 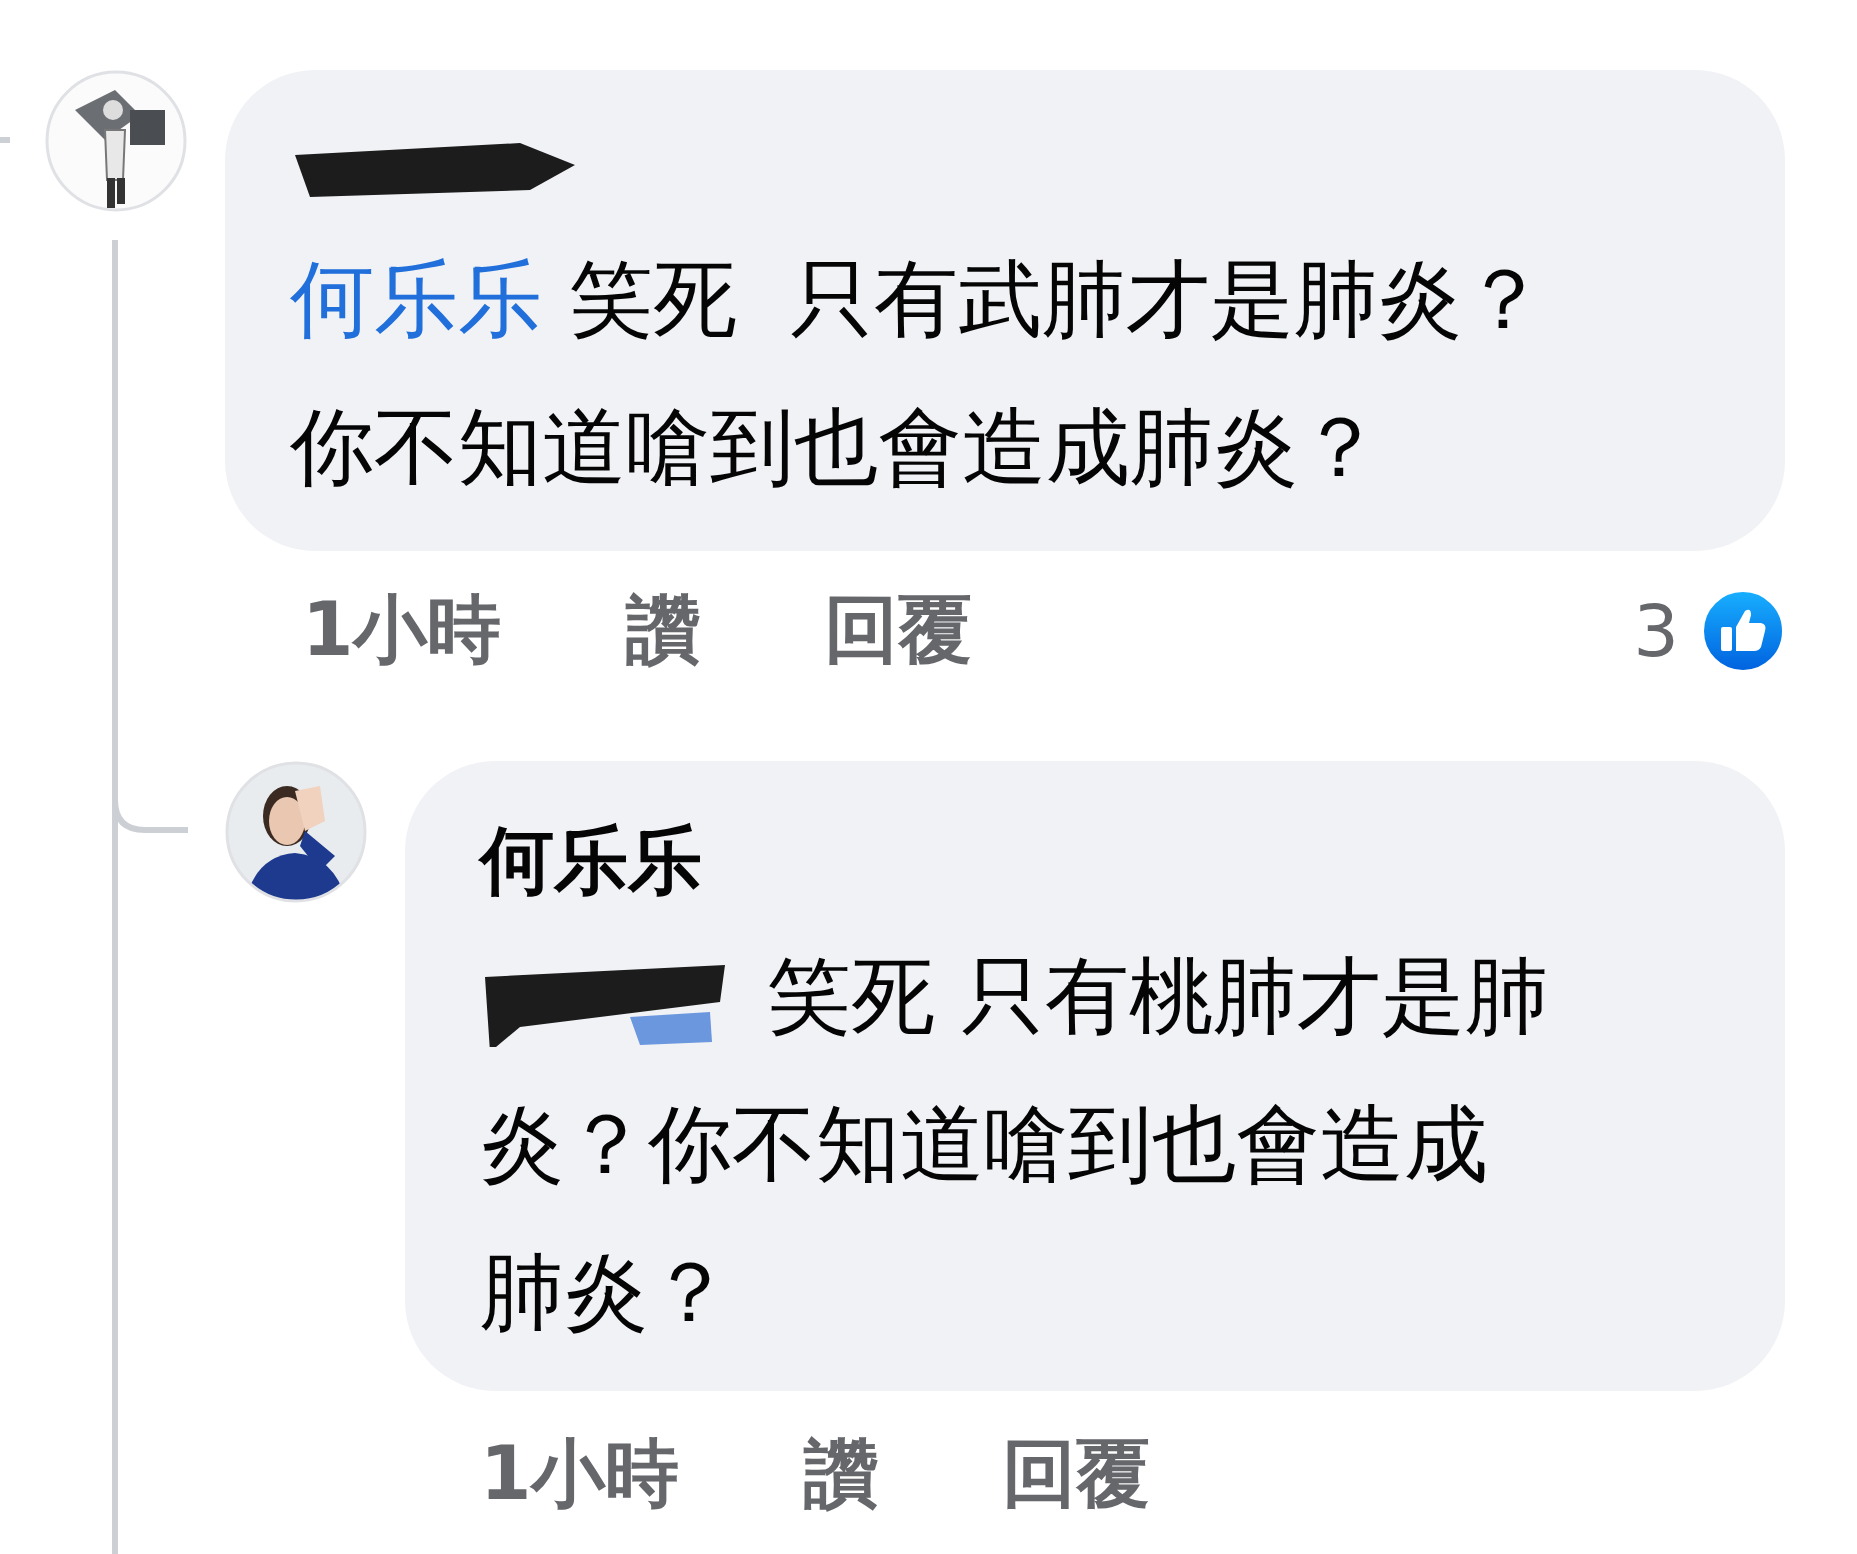 What do you see at coordinates (5, 140) in the screenshot?
I see `thread-line` at bounding box center [5, 140].